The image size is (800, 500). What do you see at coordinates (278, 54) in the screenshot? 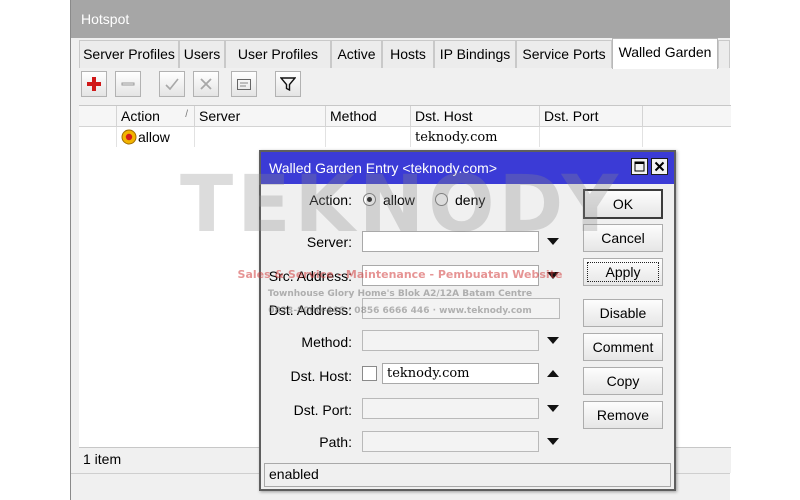
I see `tab-user-profiles: User Profiles` at bounding box center [278, 54].